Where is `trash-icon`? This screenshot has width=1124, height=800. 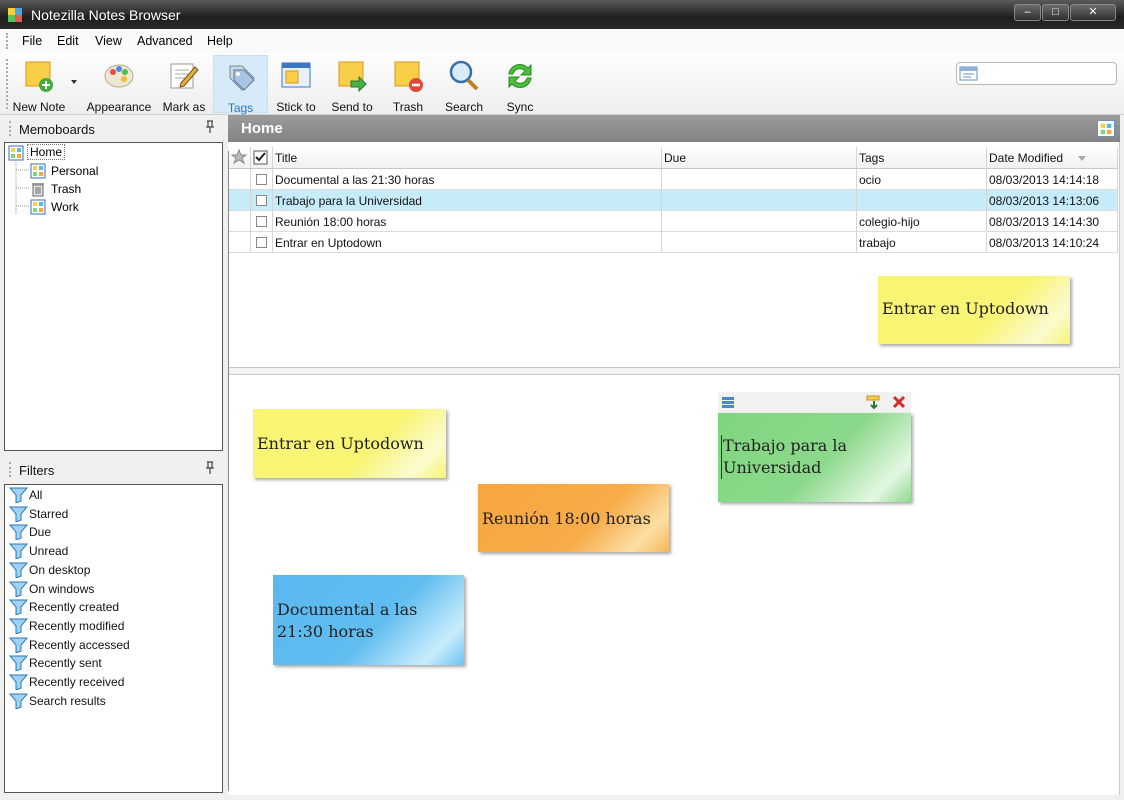
trash-icon is located at coordinates (408, 76).